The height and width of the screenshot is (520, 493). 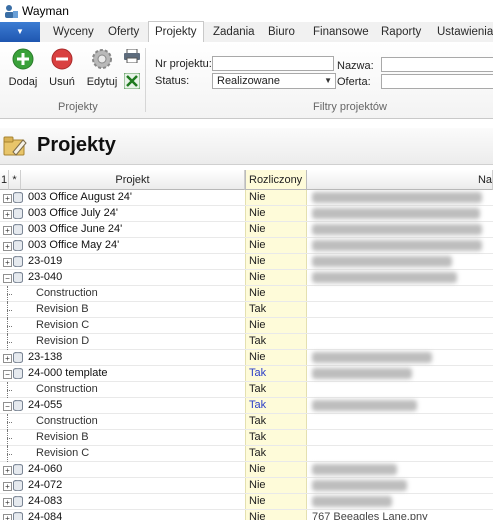 What do you see at coordinates (132, 81) in the screenshot?
I see `excel-icon` at bounding box center [132, 81].